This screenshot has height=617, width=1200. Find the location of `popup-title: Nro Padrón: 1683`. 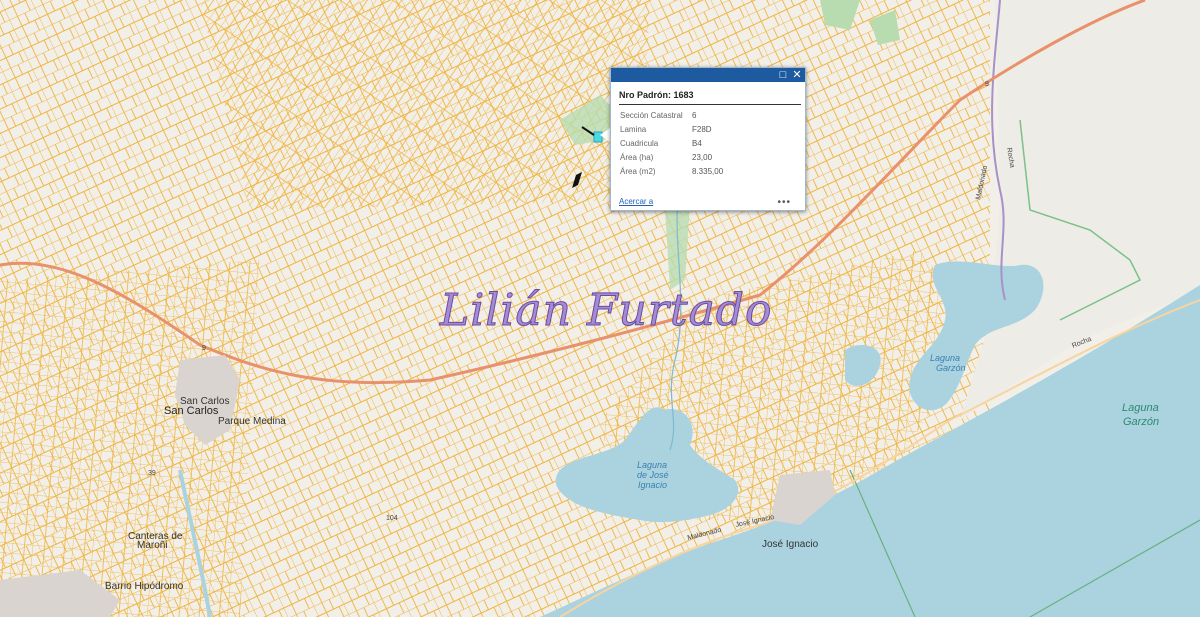

popup-title: Nro Padrón: 1683 is located at coordinates (656, 95).